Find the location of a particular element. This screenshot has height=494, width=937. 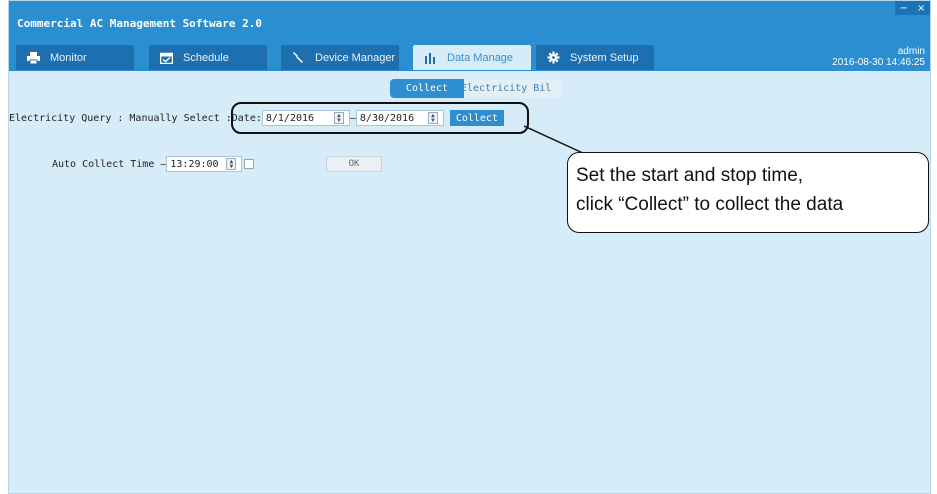

subtab-collect: Collect is located at coordinates (427, 88).